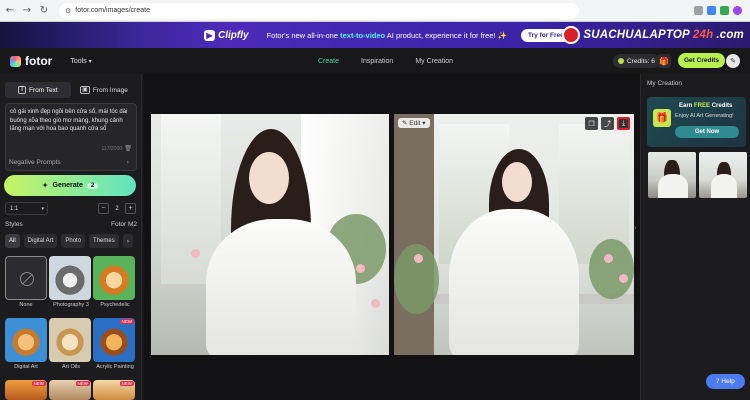 This screenshot has width=750, height=400. What do you see at coordinates (114, 340) in the screenshot?
I see `style-acrylic-painting: NEW` at bounding box center [114, 340].